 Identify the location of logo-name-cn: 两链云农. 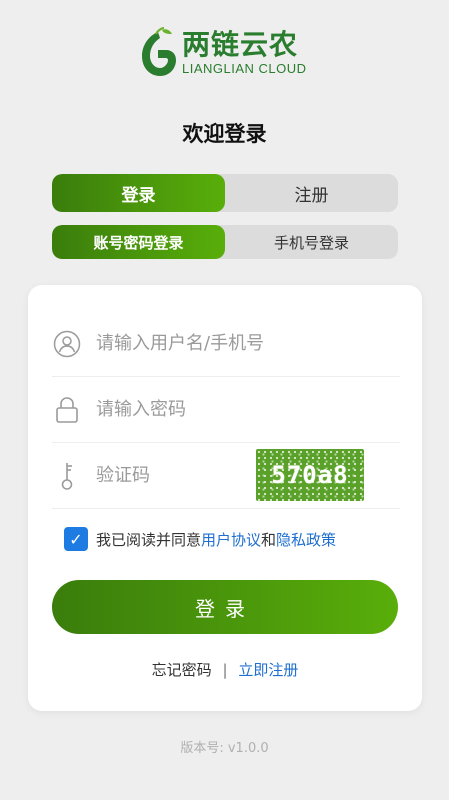
(240, 44).